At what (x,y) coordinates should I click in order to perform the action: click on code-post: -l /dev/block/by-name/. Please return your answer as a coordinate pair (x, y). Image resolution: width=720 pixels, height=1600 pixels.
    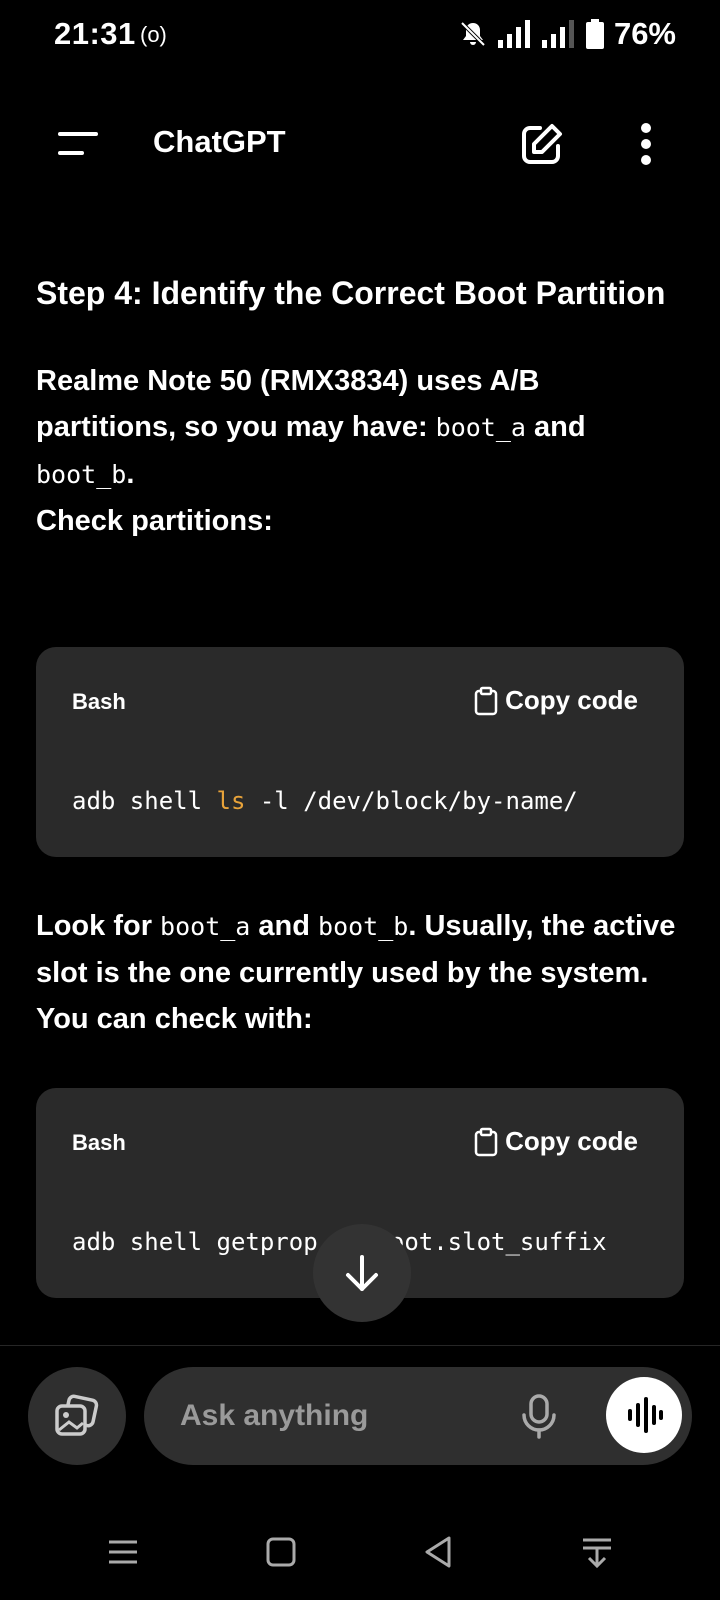
    Looking at the image, I should click on (411, 801).